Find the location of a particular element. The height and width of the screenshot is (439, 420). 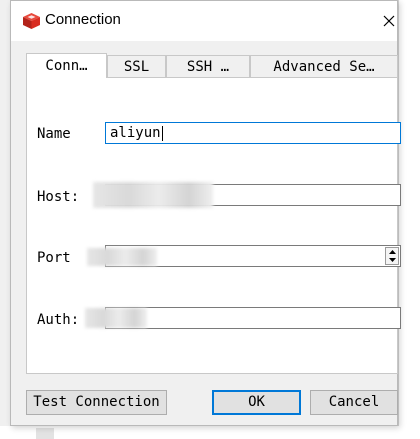

redacted-auth is located at coordinates (116, 318).